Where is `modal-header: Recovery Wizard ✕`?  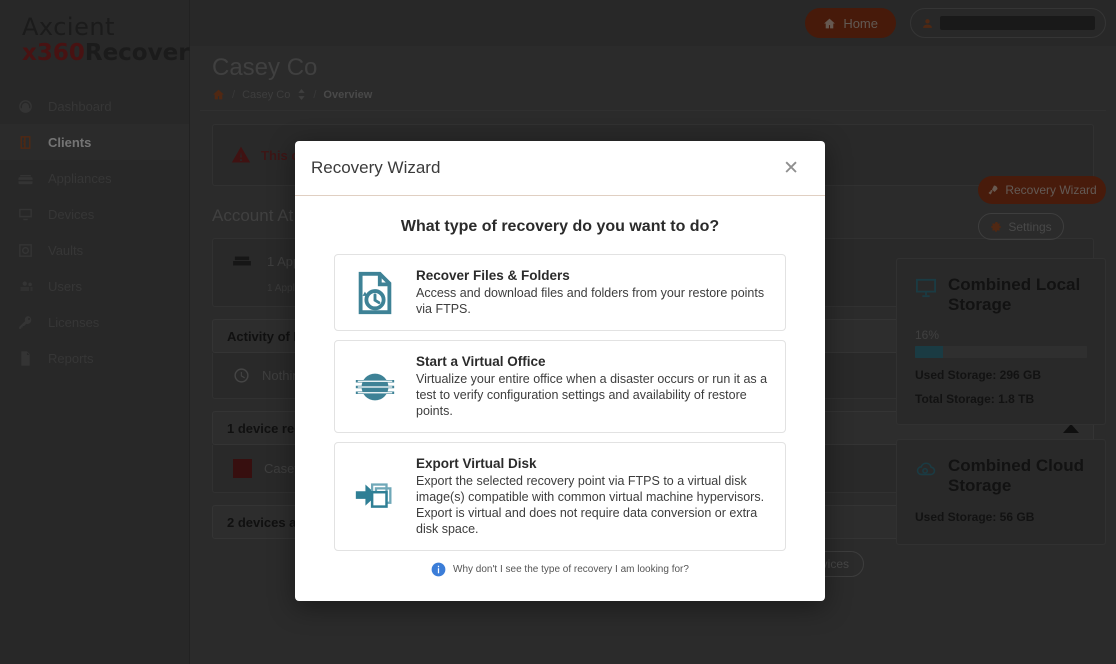
modal-header: Recovery Wizard ✕ is located at coordinates (560, 168).